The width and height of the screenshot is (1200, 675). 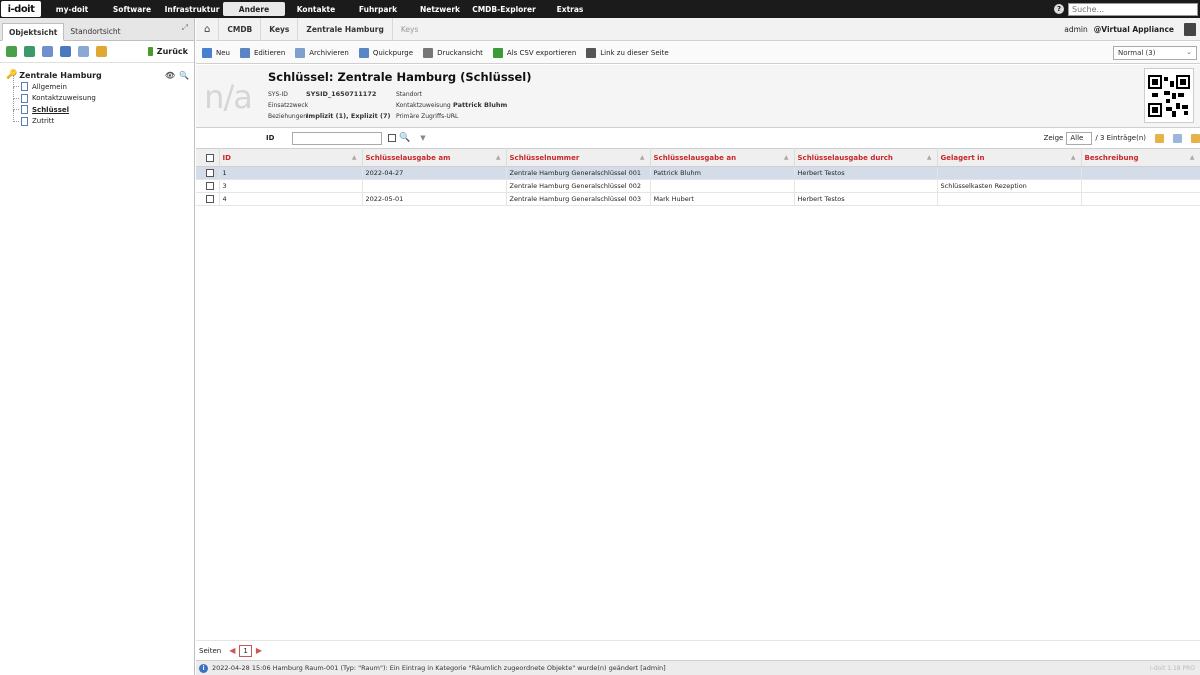 I want to click on tree-item-kontaktzuweisung: Kontaktzuweisung, so click(x=103, y=95).